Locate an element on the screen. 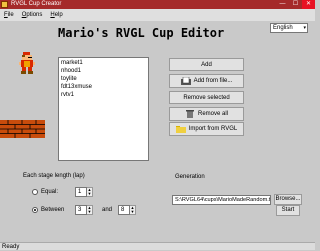  remove-selected-button: Remove selected is located at coordinates (206, 97).